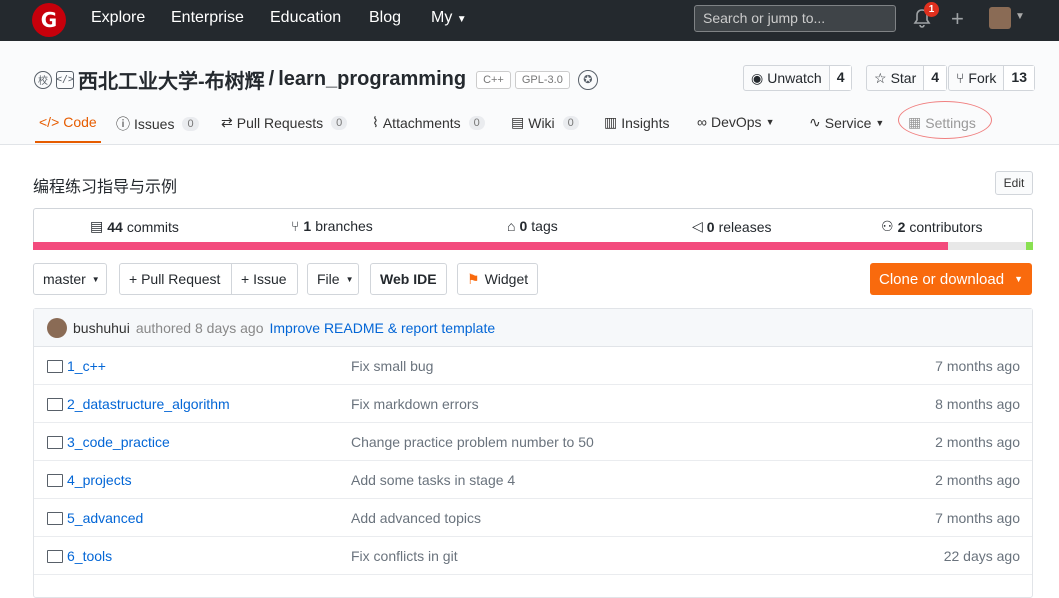 This screenshot has width=1059, height=598. Describe the element at coordinates (1018, 78) in the screenshot. I see `fork-count: 13` at that location.